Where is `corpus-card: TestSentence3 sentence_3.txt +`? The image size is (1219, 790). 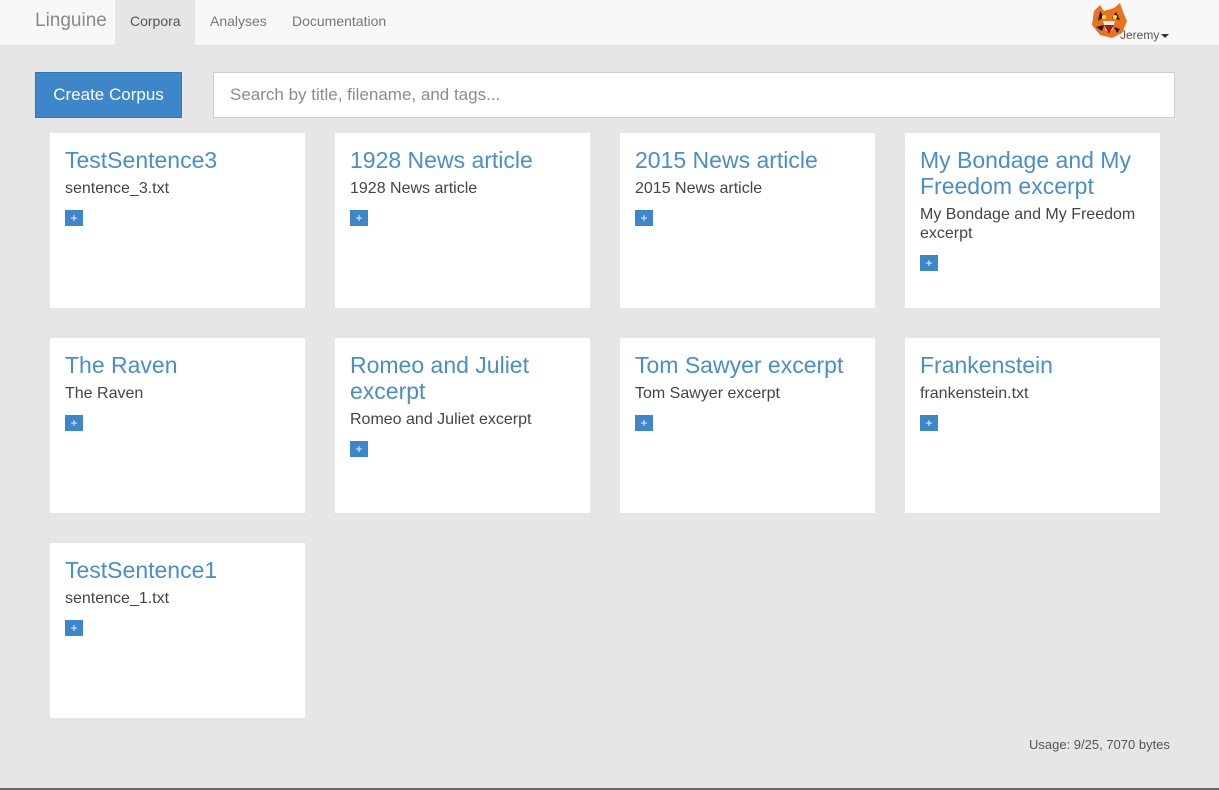 corpus-card: TestSentence3 sentence_3.txt + is located at coordinates (177, 220).